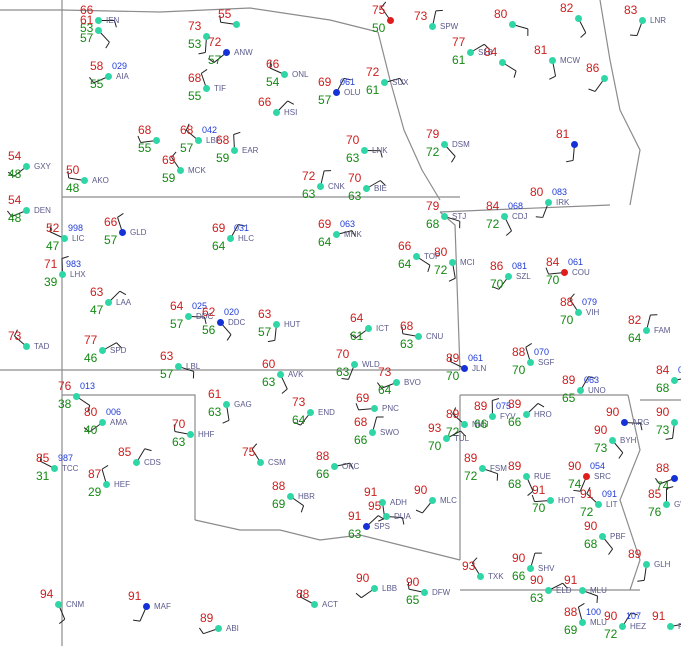 This screenshot has width=681, height=646. Describe the element at coordinates (280, 325) in the screenshot. I see `station-plot: 63 57 HUT` at that location.